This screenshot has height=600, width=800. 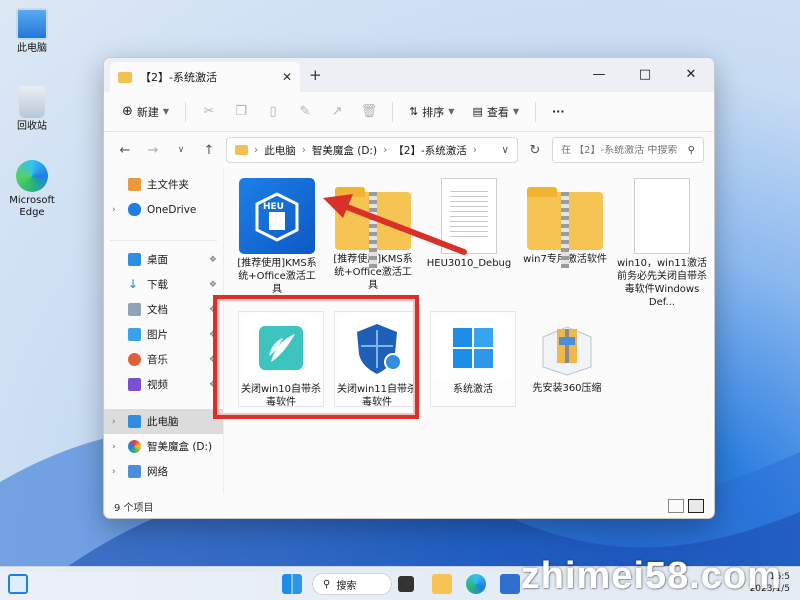 I want to click on minimize-button: —, so click(x=599, y=74).